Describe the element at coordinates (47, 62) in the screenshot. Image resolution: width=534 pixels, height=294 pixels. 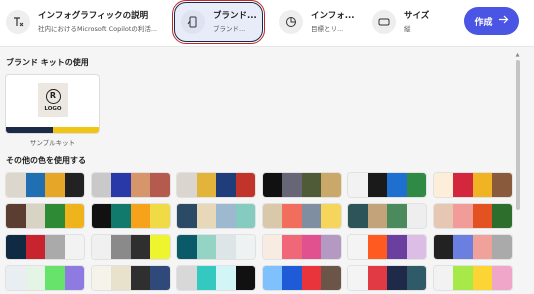
I see `brand-kit-heading: ブランド キットの使用` at that location.